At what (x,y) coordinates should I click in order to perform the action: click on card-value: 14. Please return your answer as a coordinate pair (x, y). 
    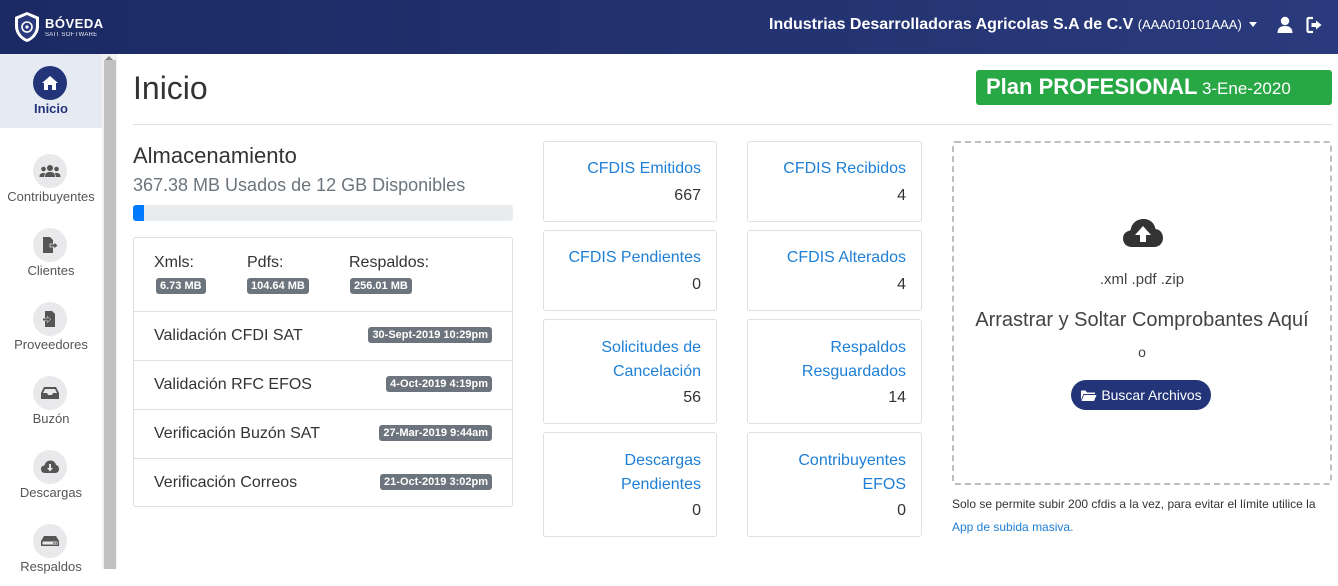
    Looking at the image, I should click on (897, 397).